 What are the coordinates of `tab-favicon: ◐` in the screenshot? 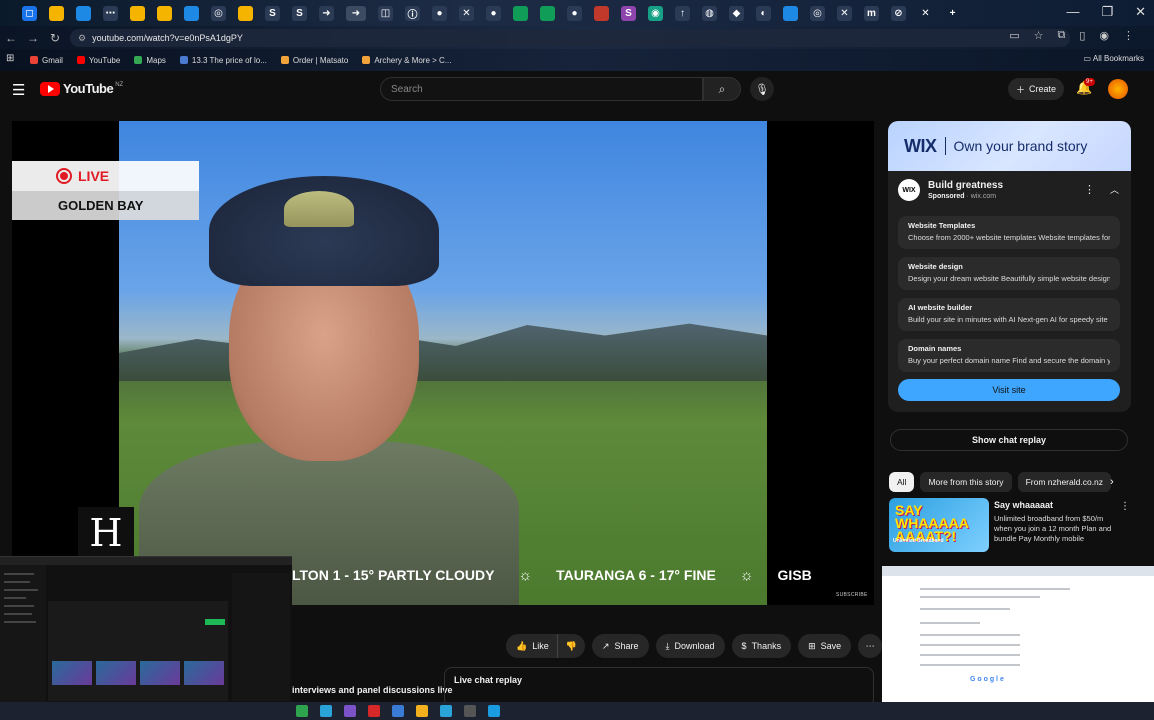 It's located at (763, 13).